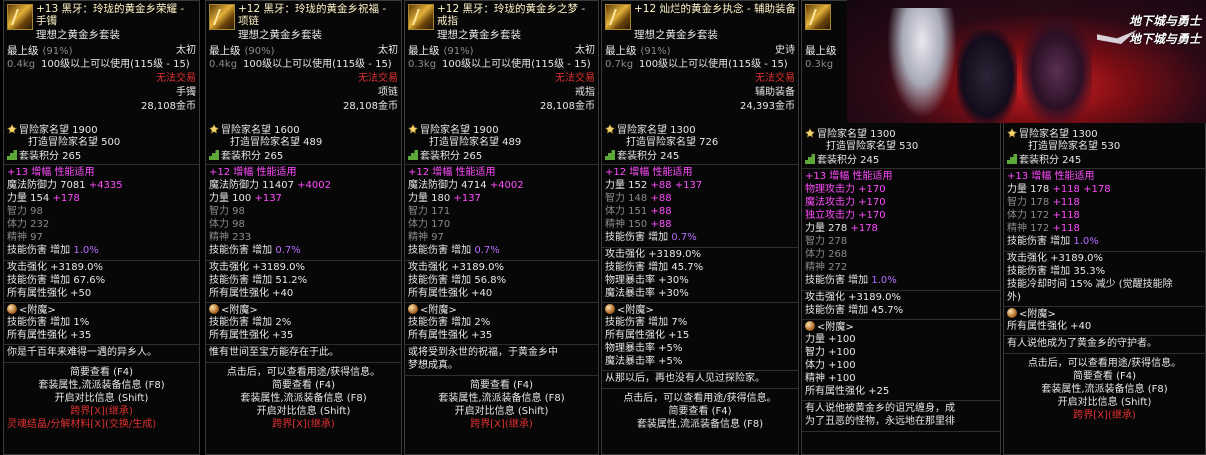 This screenshot has width=1206, height=455. What do you see at coordinates (101, 425) in the screenshot?
I see `soul-crystal-link: 灵魂结晶/分解材料[X](交换/生成)` at bounding box center [101, 425].